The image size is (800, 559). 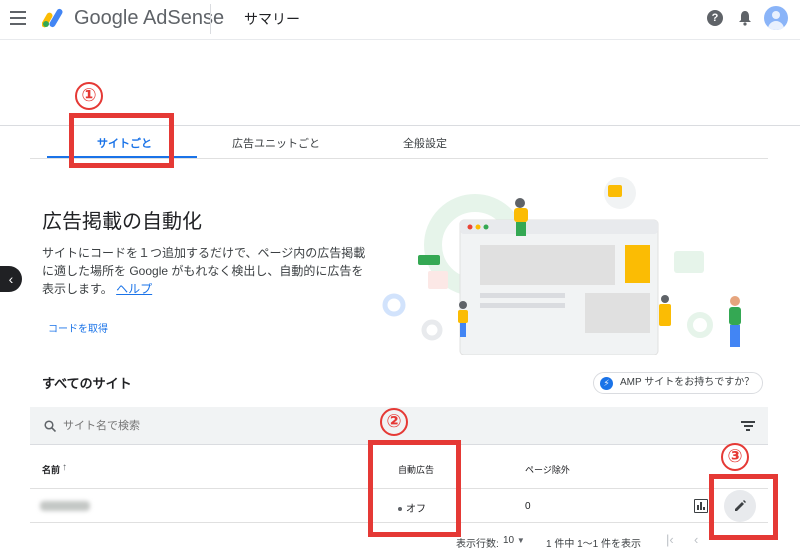 I want to click on dropdown-arrow-icon: ▼, so click(x=520, y=540).